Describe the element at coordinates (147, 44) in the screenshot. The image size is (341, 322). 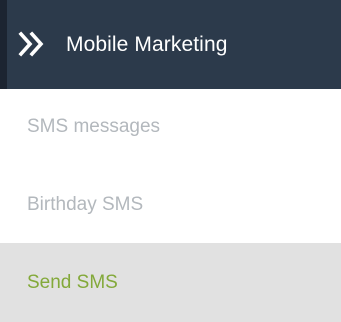
I see `menu-header-title: Mobile Marketing` at that location.